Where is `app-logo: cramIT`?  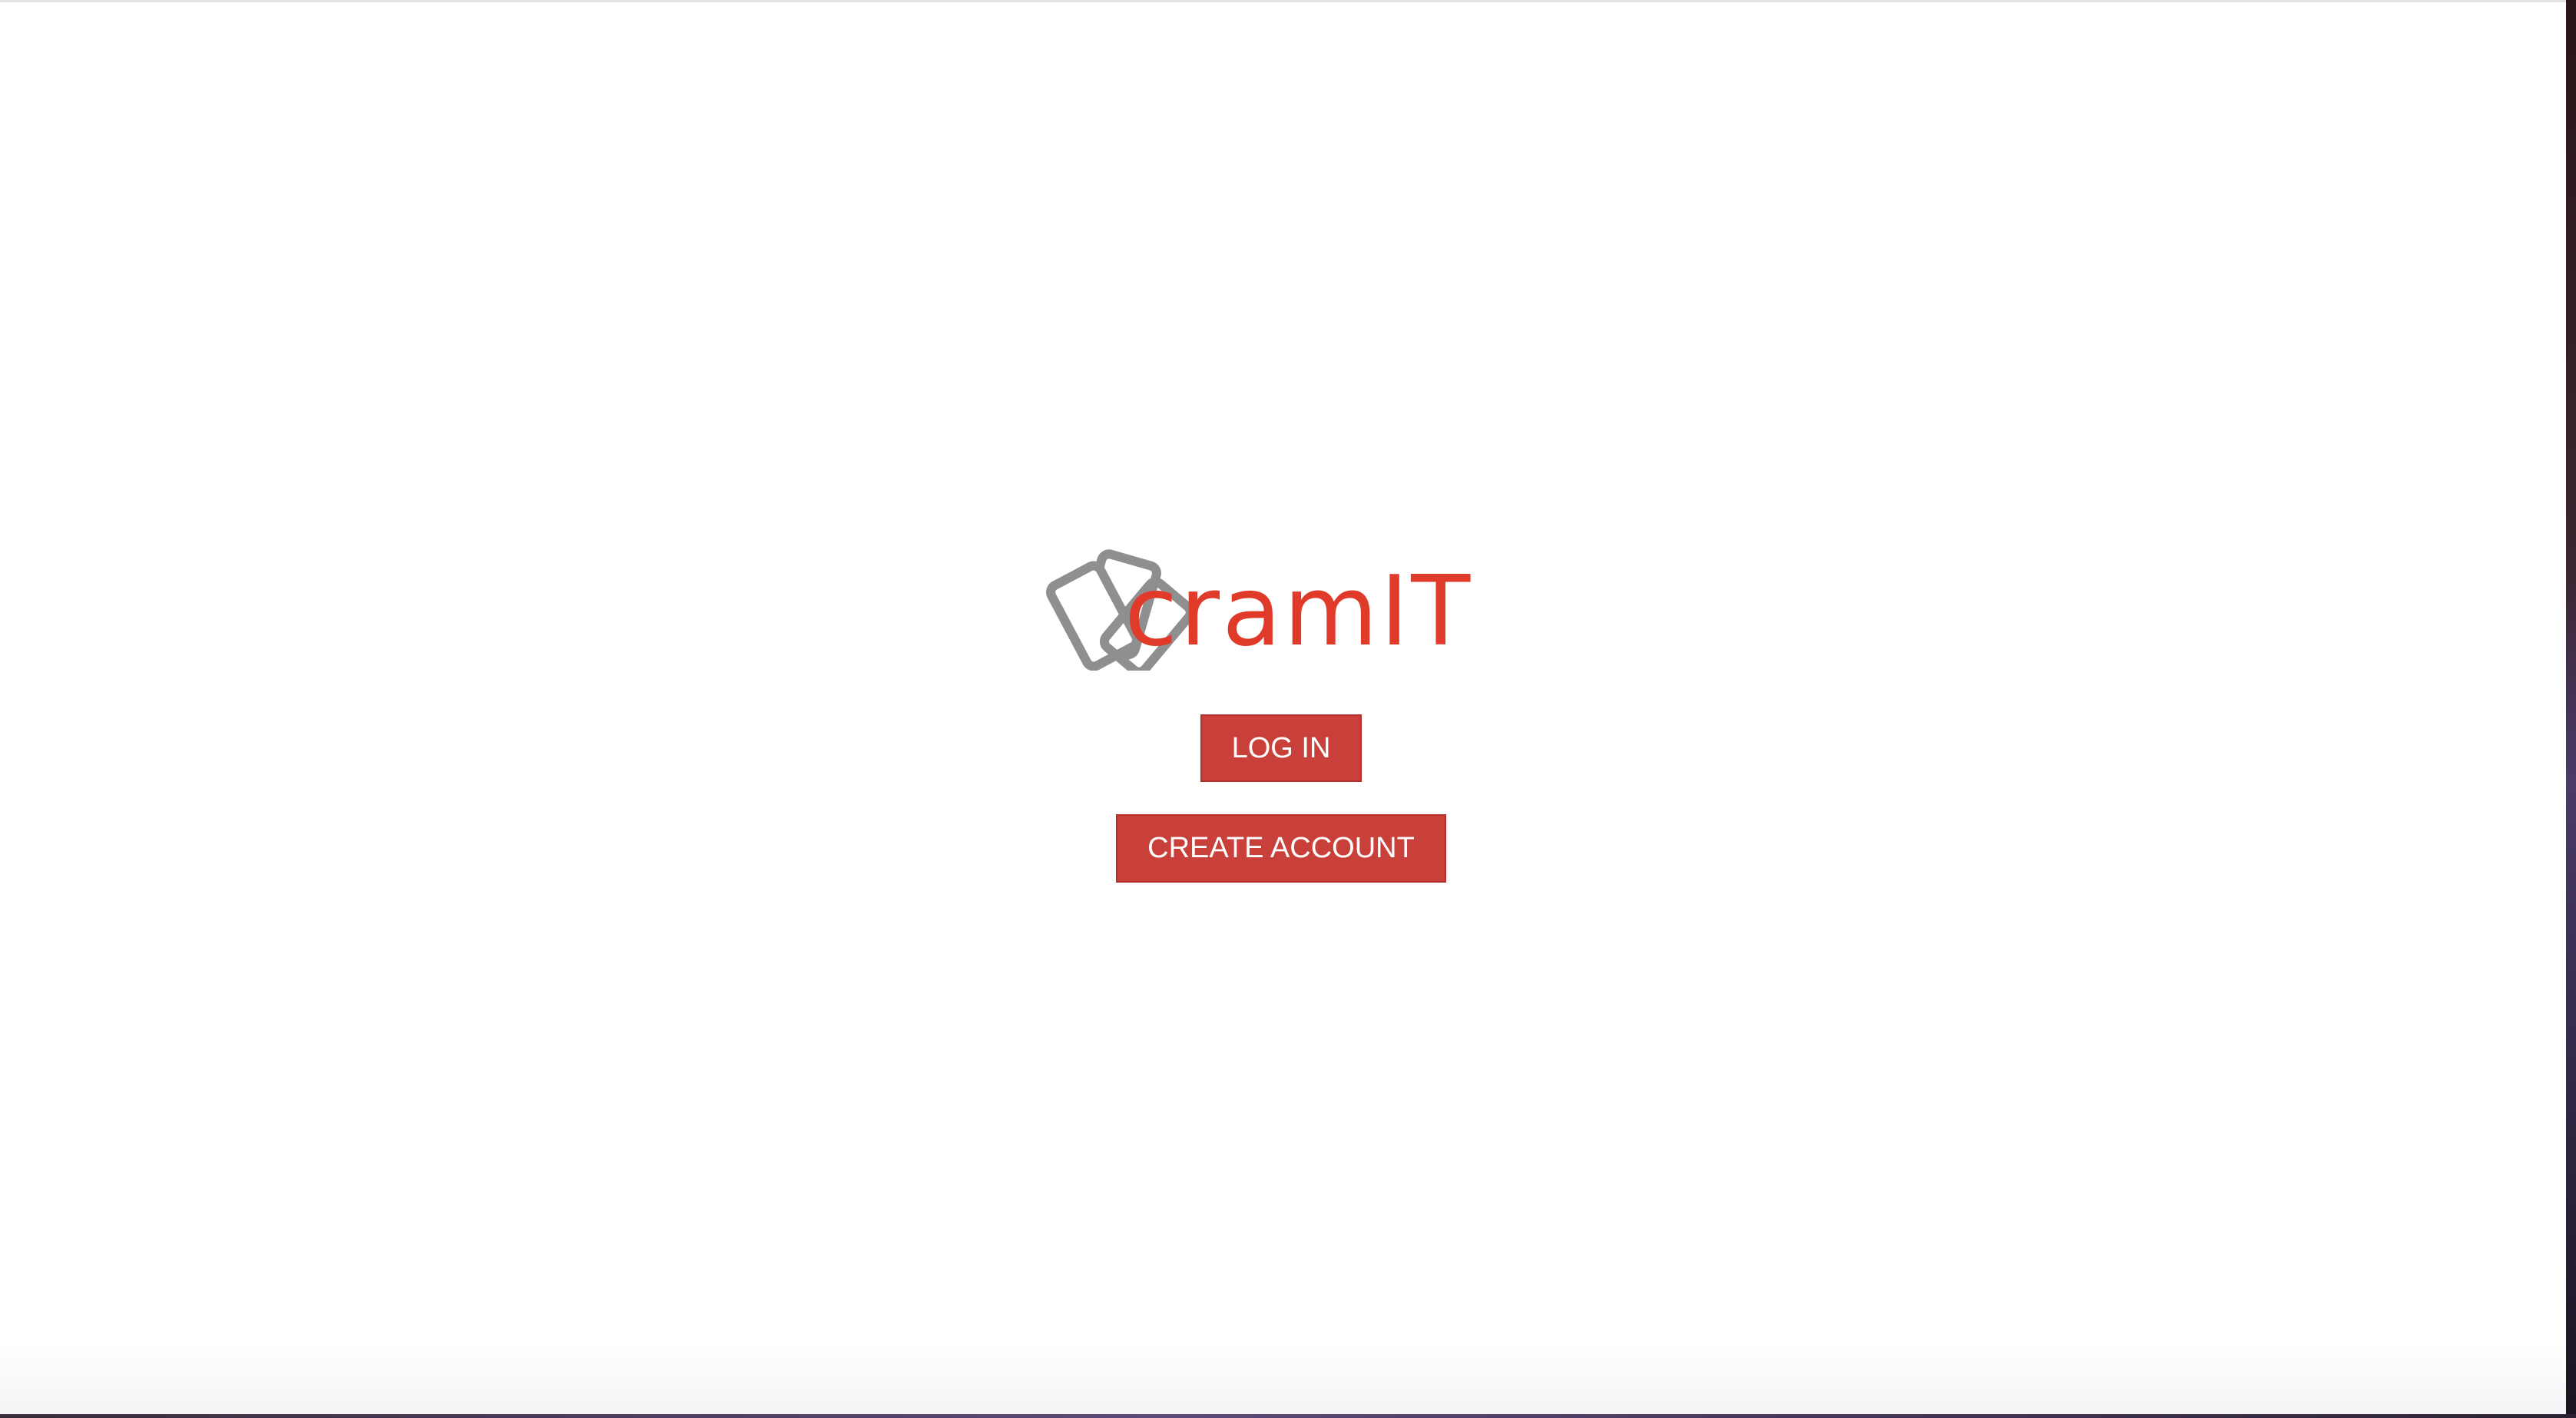
app-logo: cramIT is located at coordinates (1253, 609).